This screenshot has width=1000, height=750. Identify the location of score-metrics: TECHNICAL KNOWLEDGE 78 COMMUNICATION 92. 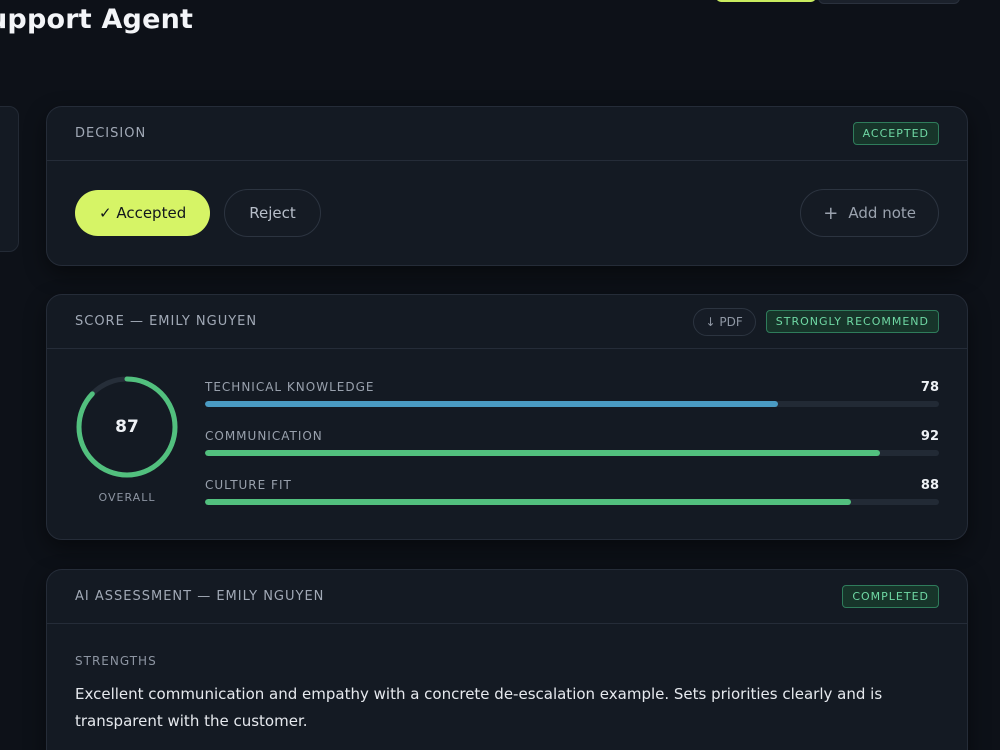
(572, 452).